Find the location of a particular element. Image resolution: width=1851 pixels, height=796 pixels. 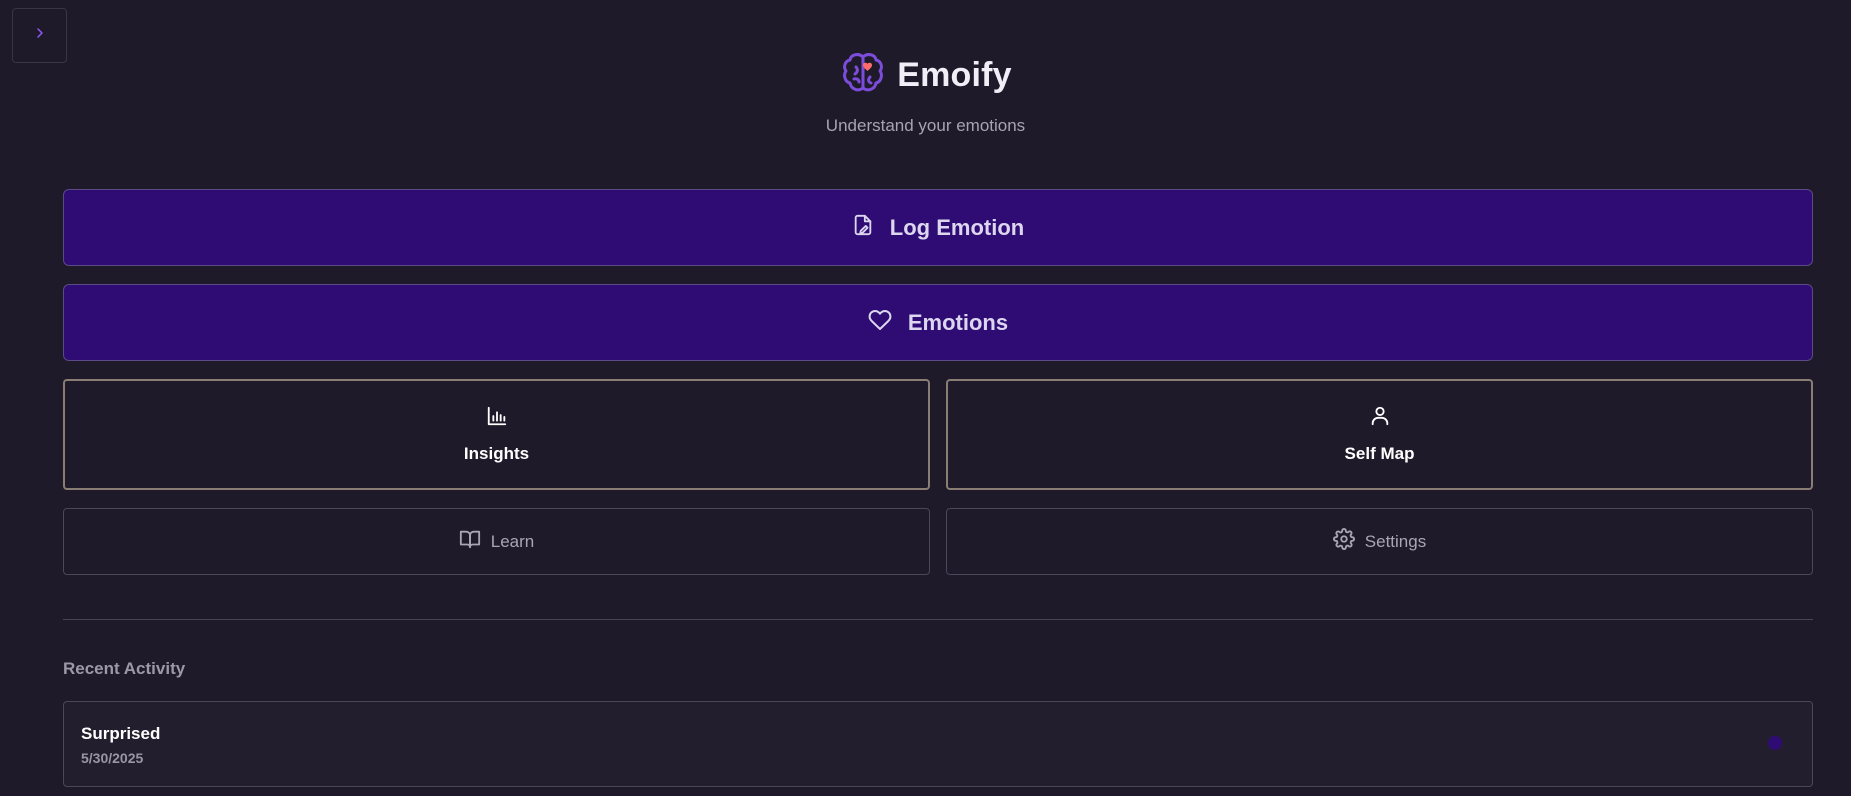

gear-icon is located at coordinates (1343, 541).